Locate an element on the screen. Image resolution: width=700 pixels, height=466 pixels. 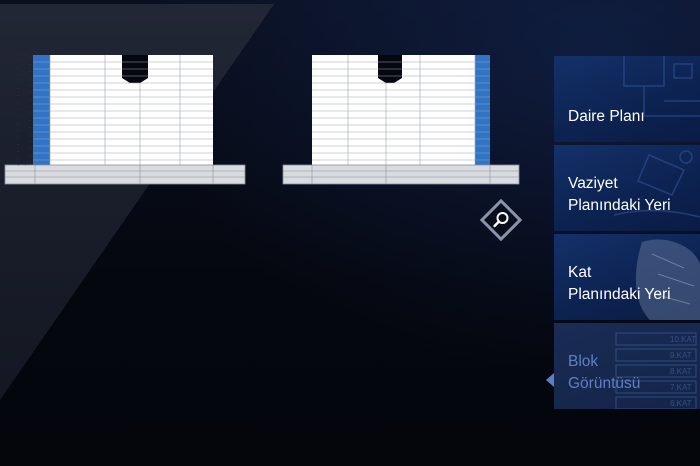
menu-item-label: Daire Planı is located at coordinates (606, 116).